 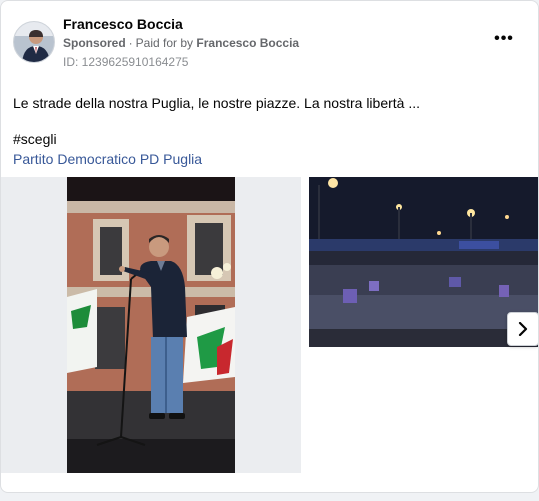 What do you see at coordinates (248, 43) in the screenshot?
I see `paid-for-name: Francesco Boccia` at bounding box center [248, 43].